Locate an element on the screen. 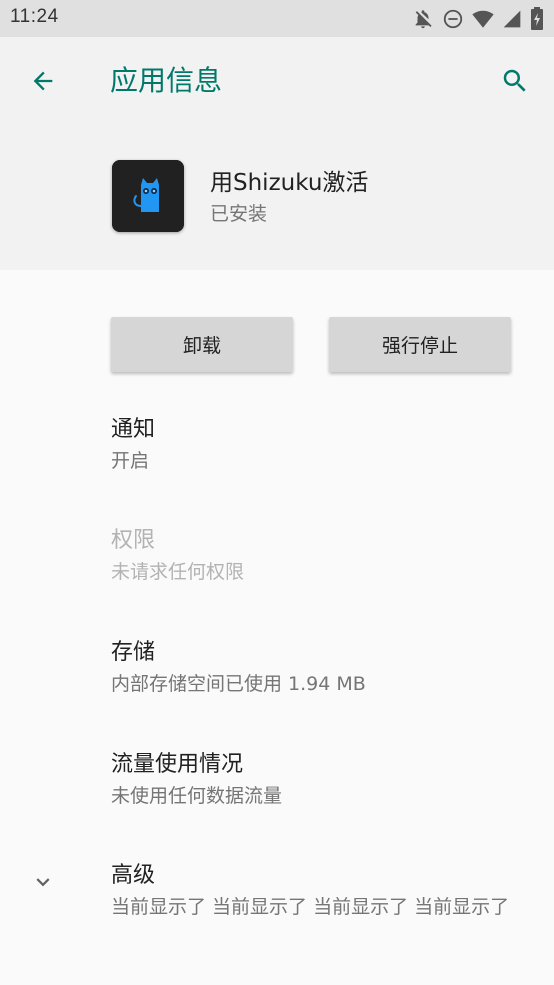 The height and width of the screenshot is (985, 554). do-not-disturb-icon is located at coordinates (453, 19).